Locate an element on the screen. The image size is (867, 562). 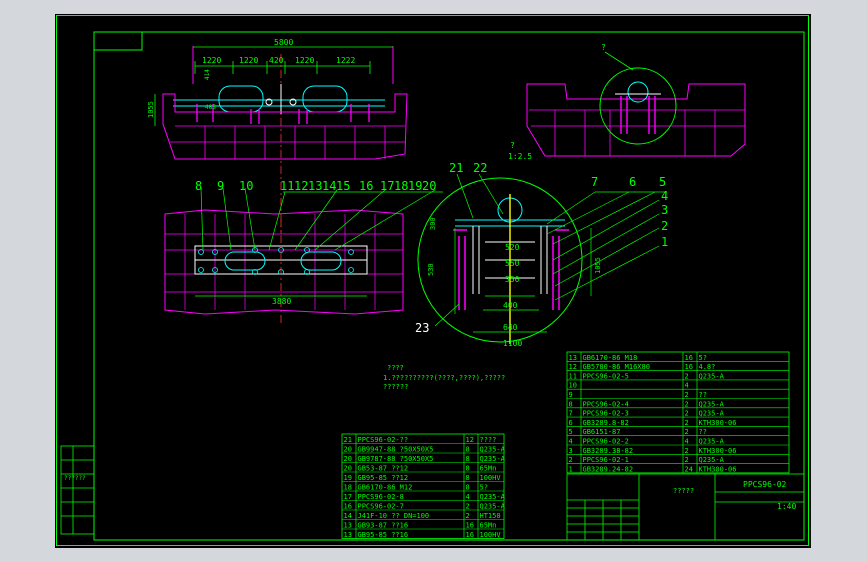
detail-mark: ? is located at coordinates (512, 145).